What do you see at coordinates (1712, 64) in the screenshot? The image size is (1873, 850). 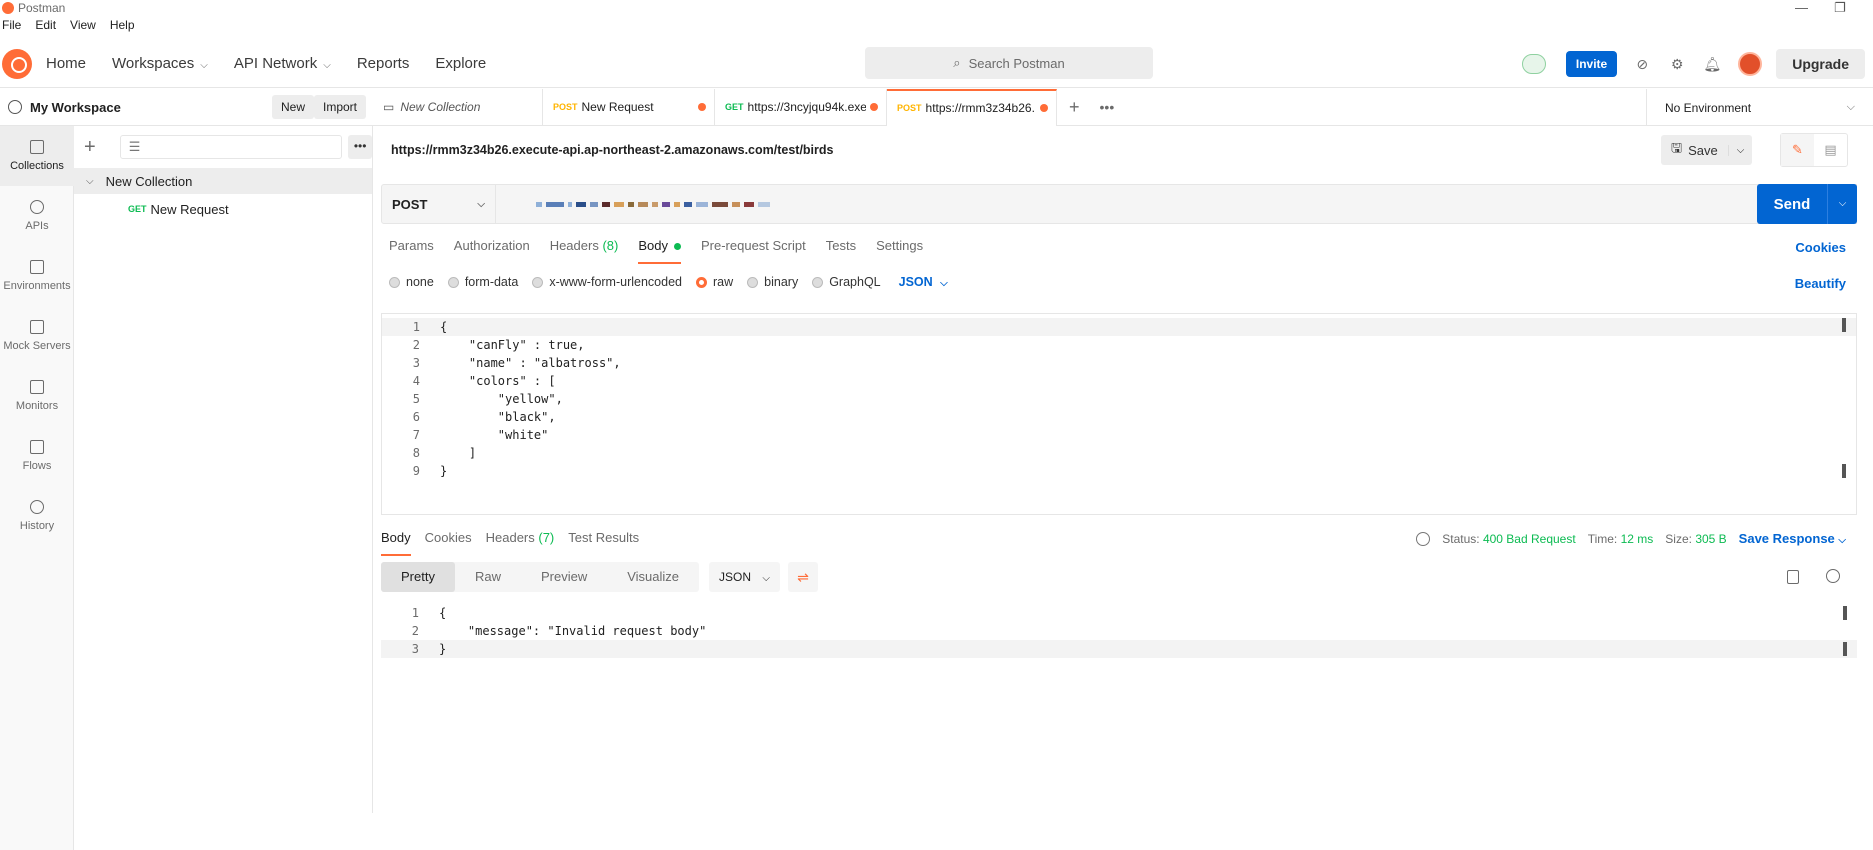 I see `notifications-bell-icon: 🔔︎` at bounding box center [1712, 64].